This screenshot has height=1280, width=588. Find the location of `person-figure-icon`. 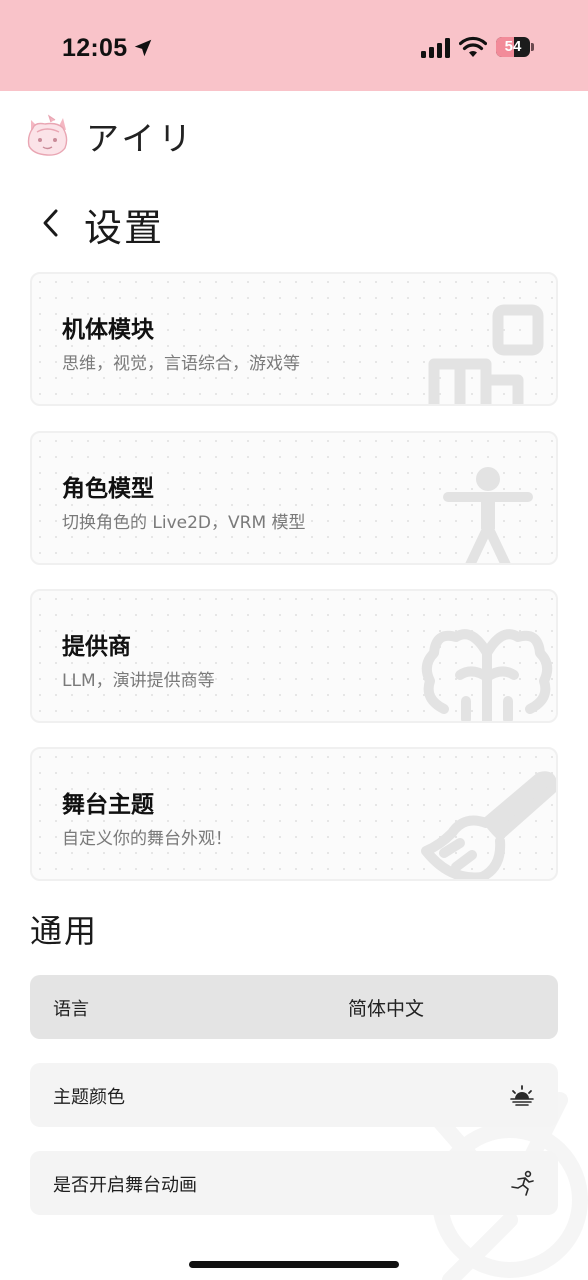

person-figure-icon is located at coordinates (488, 515).